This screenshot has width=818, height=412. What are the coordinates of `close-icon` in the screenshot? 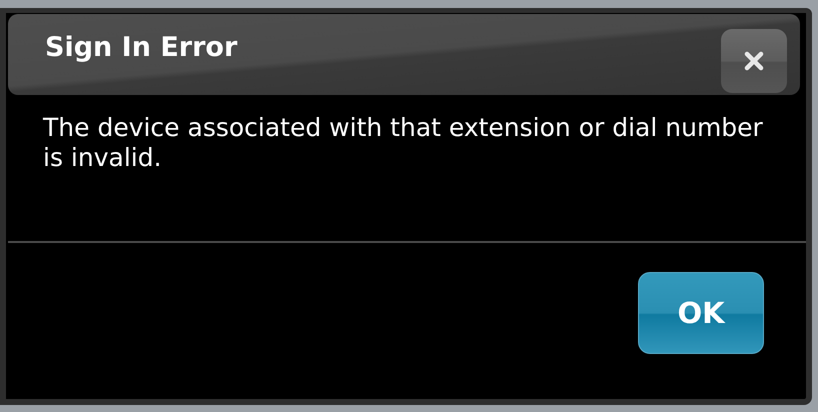 It's located at (754, 60).